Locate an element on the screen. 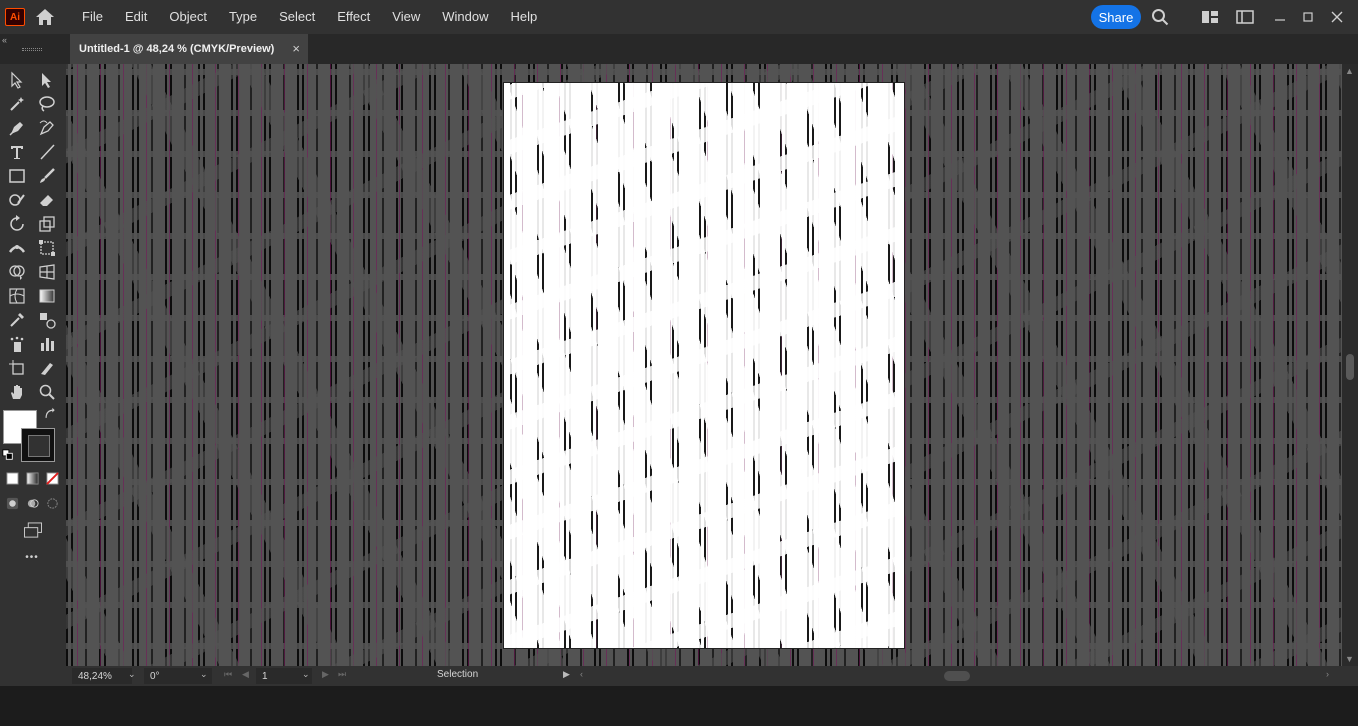 The width and height of the screenshot is (1358, 726). none-mode-icon is located at coordinates (52, 478).